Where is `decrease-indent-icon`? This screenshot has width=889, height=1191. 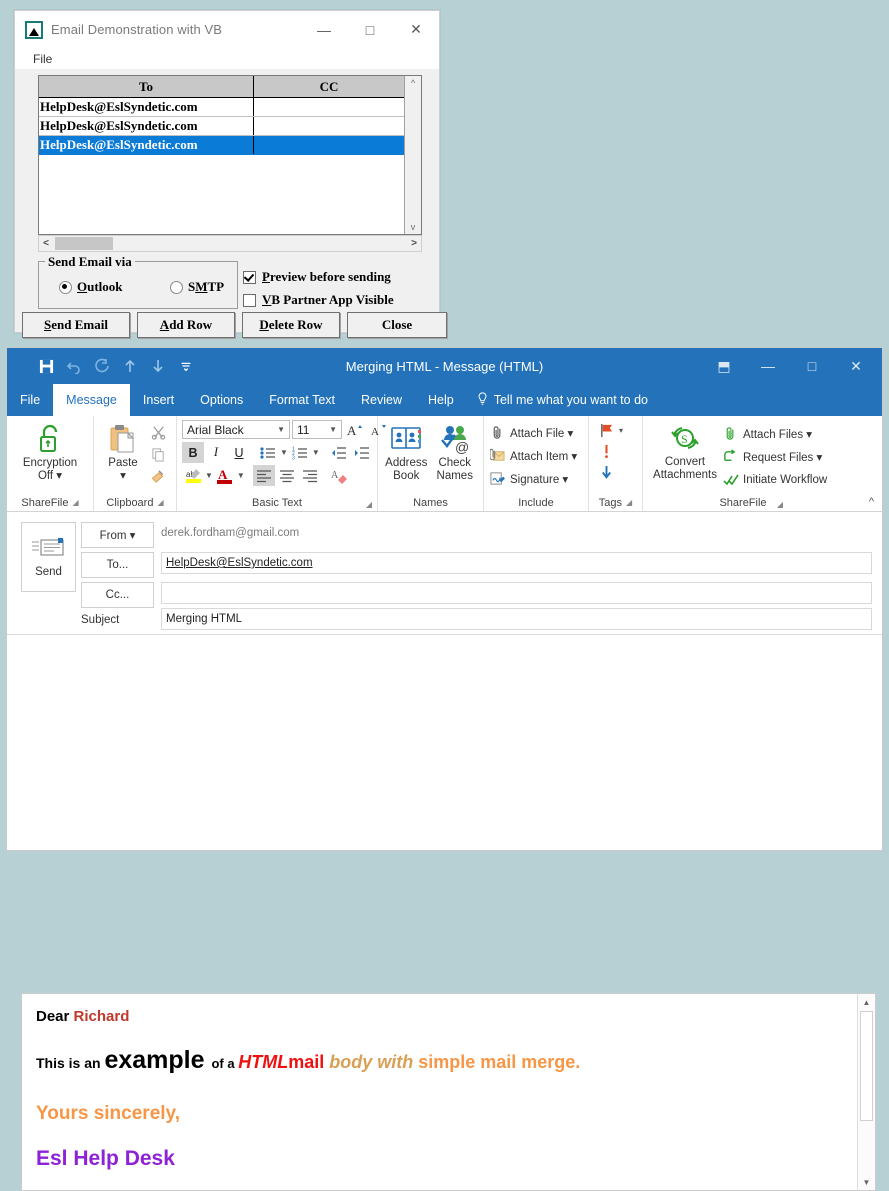 decrease-indent-icon is located at coordinates (339, 452).